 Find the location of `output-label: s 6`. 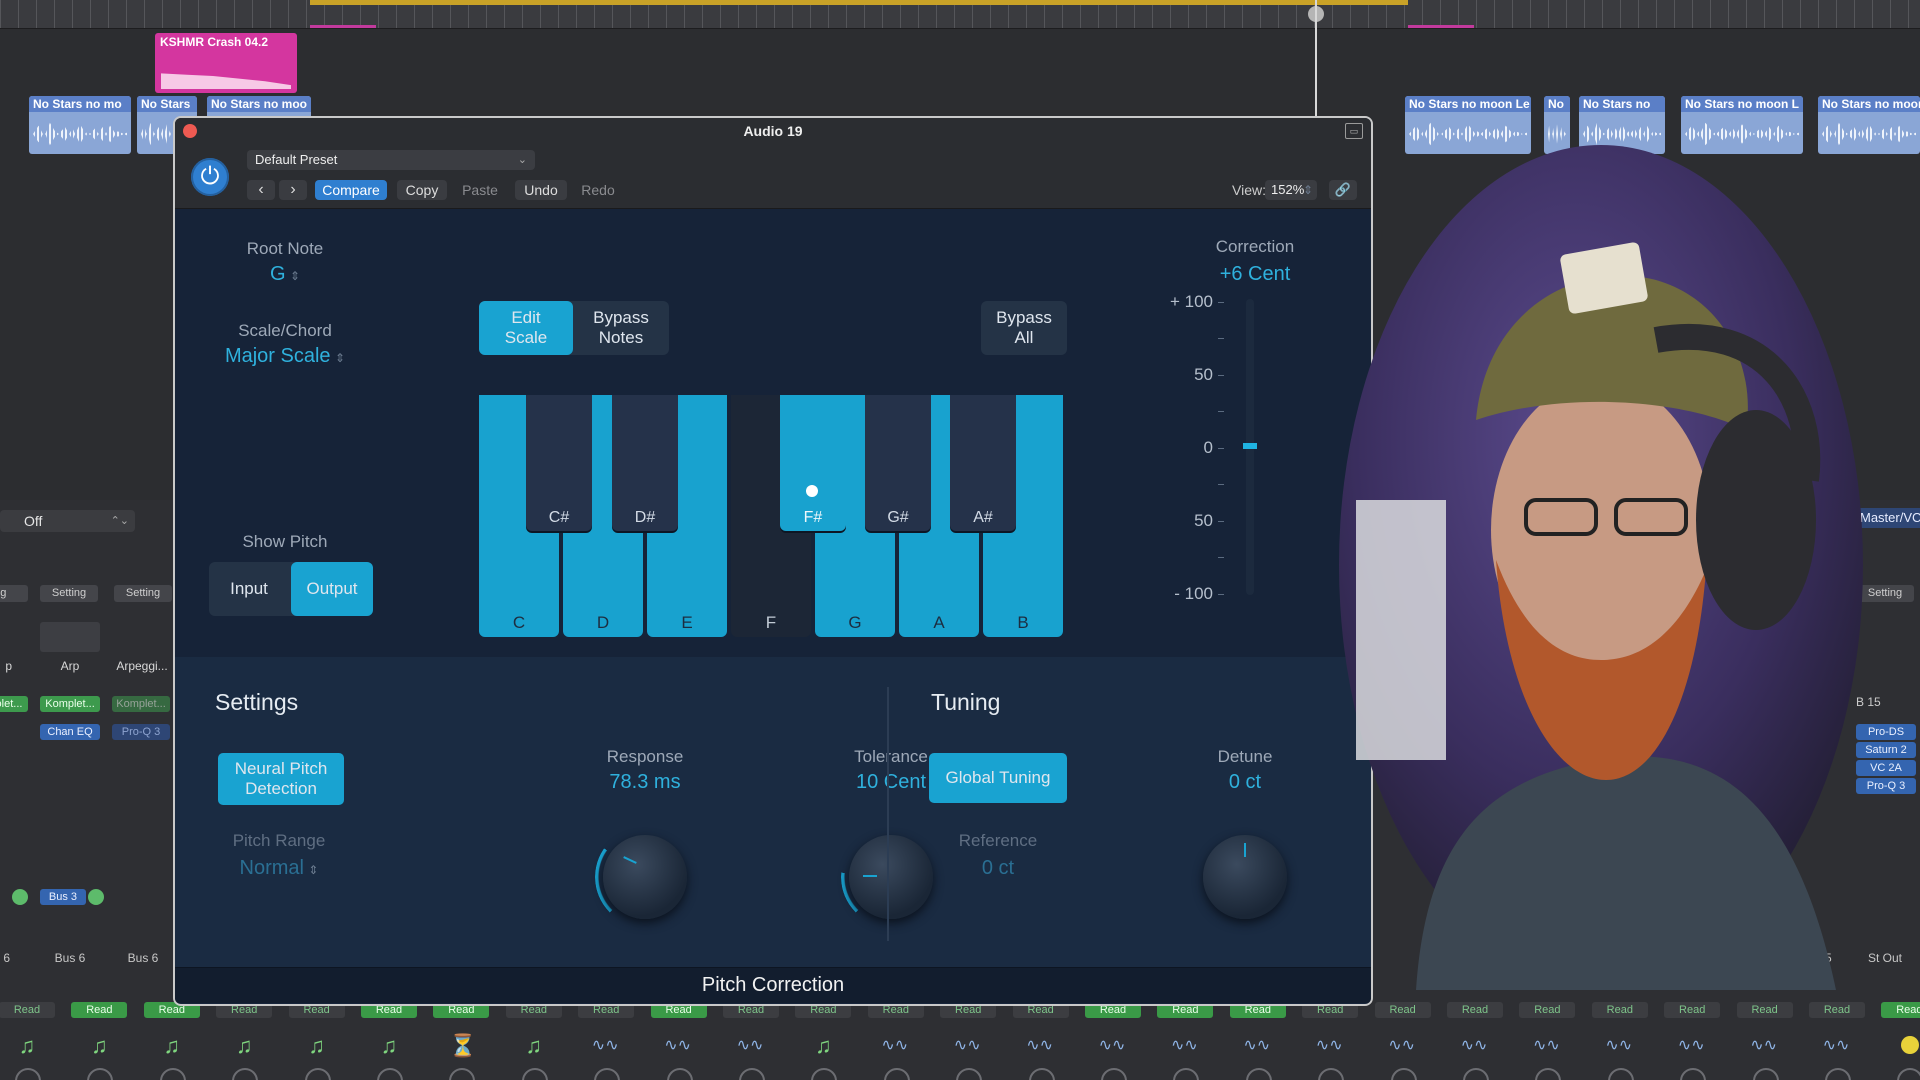

output-label: s 6 is located at coordinates (16, 958).